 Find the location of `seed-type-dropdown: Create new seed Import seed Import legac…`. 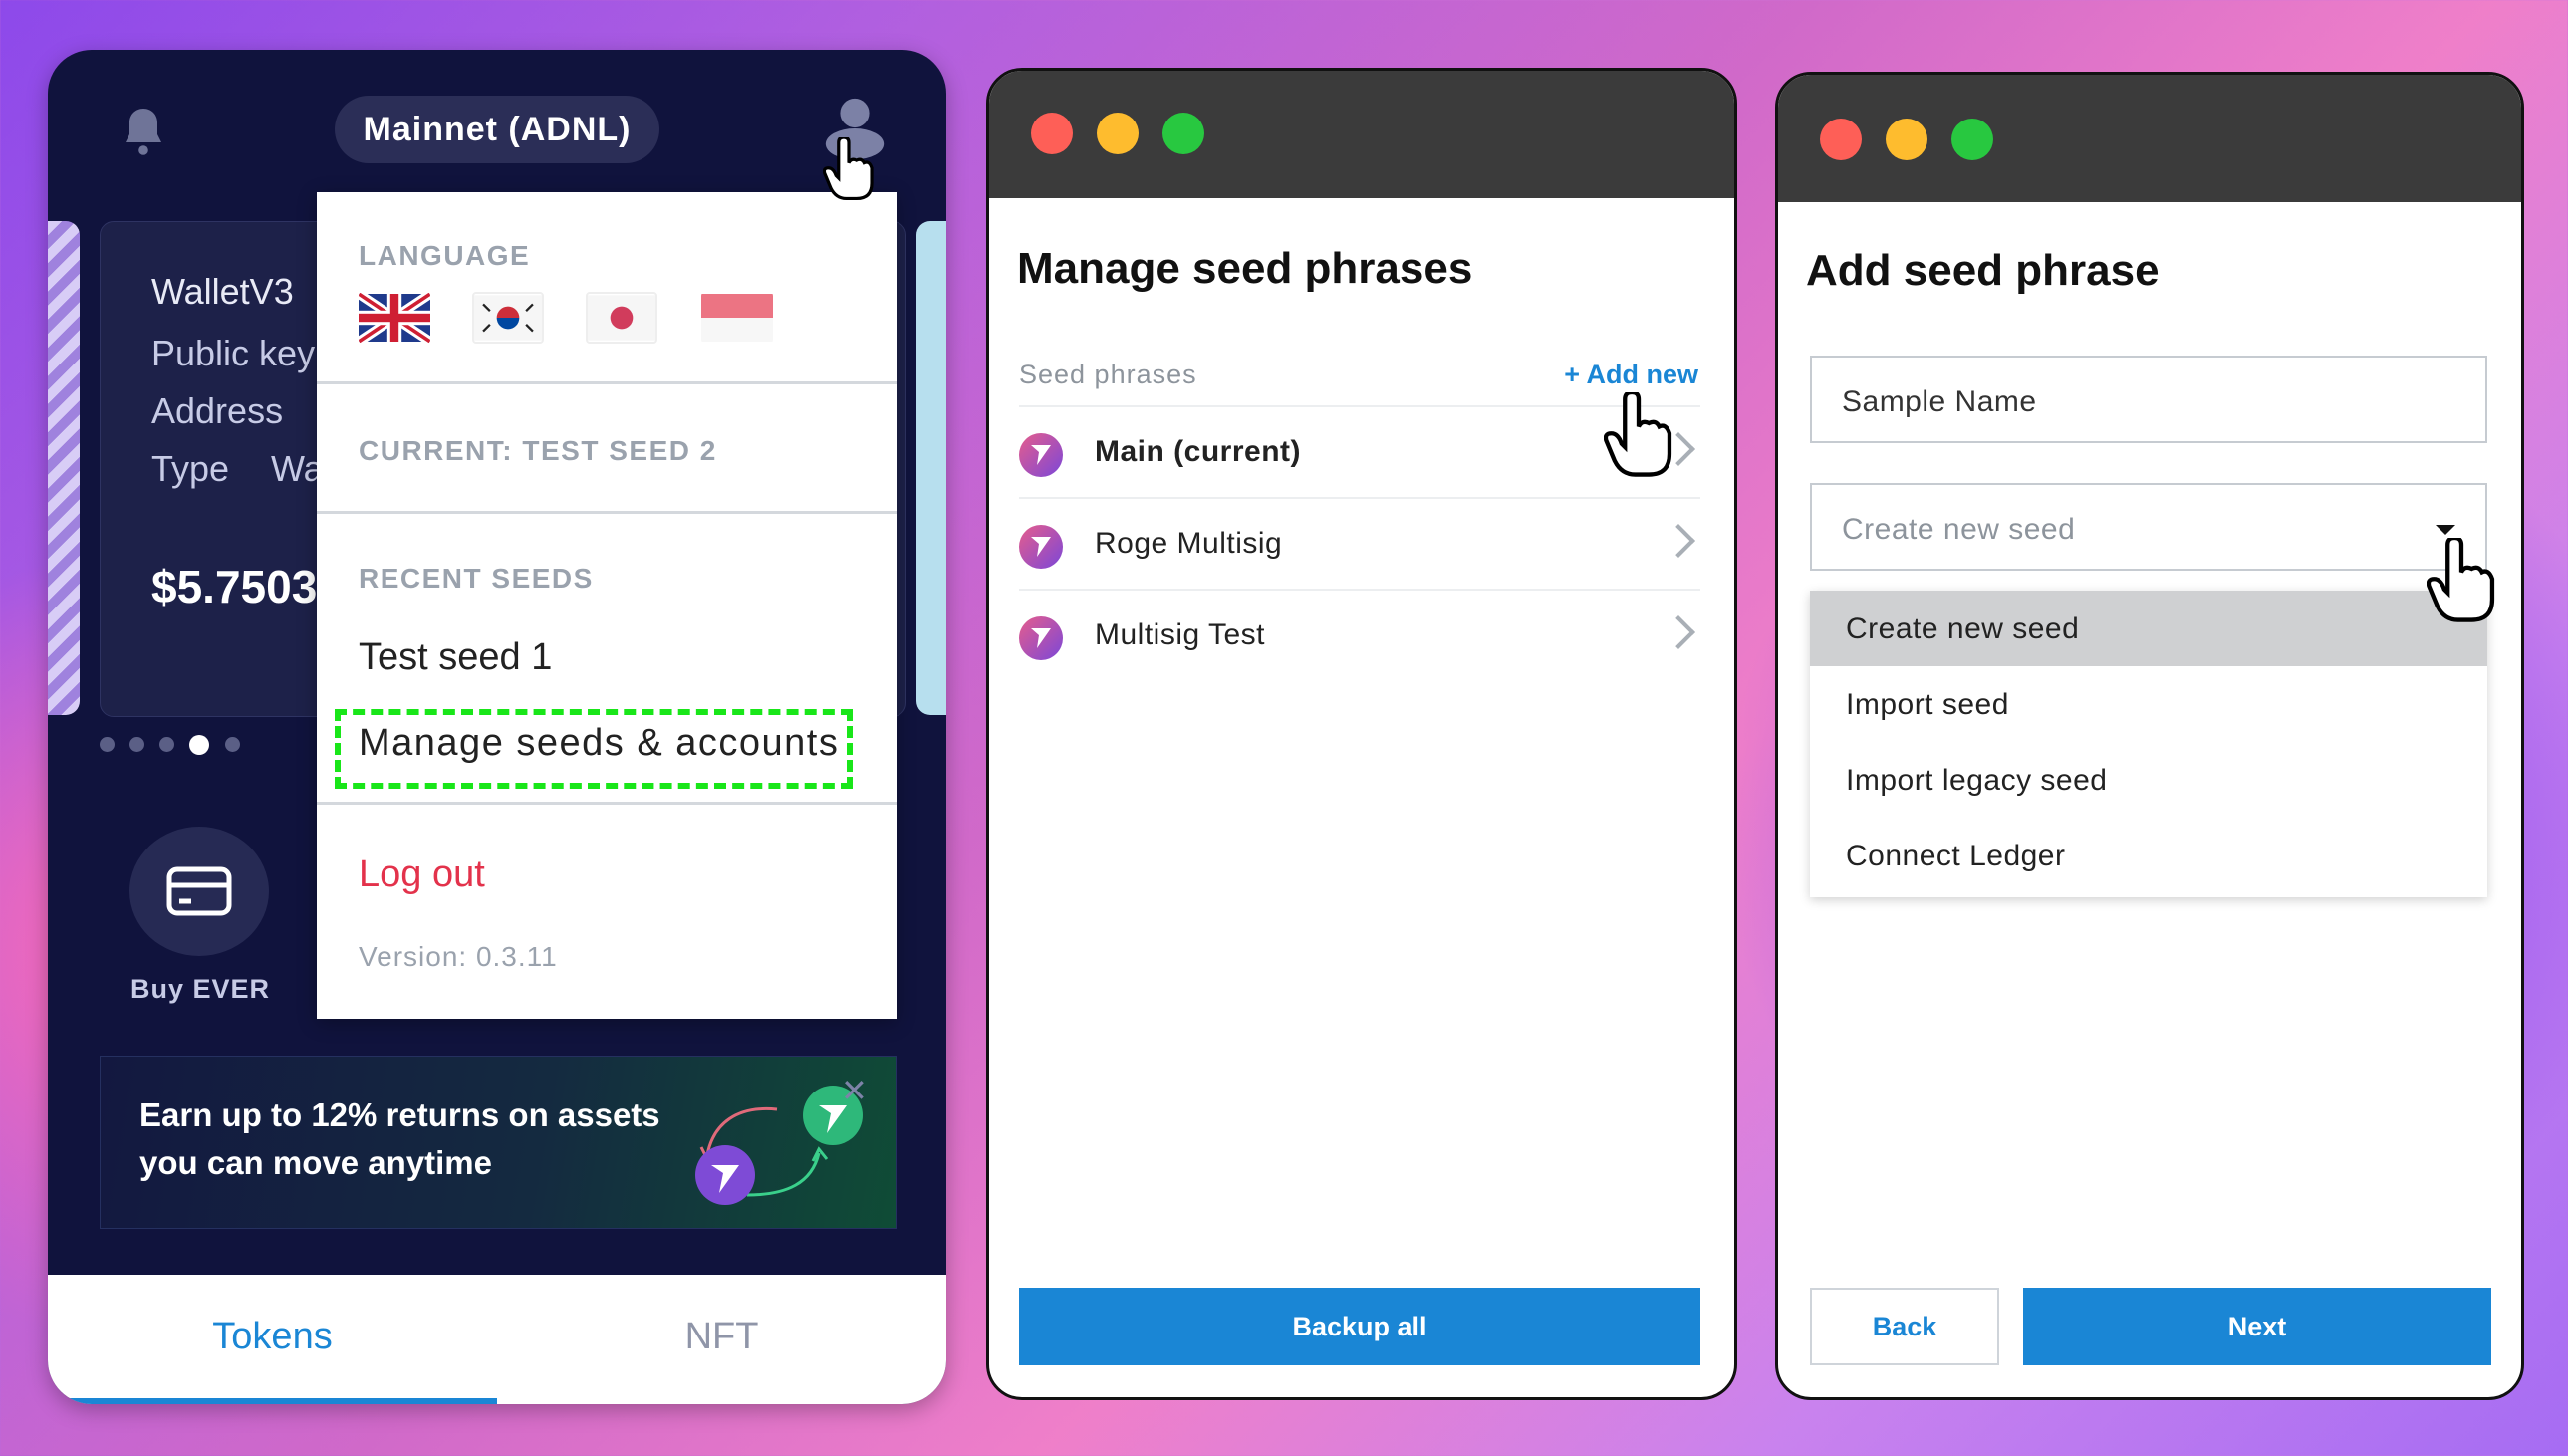

seed-type-dropdown: Create new seed Import seed Import legac… is located at coordinates (2148, 744).